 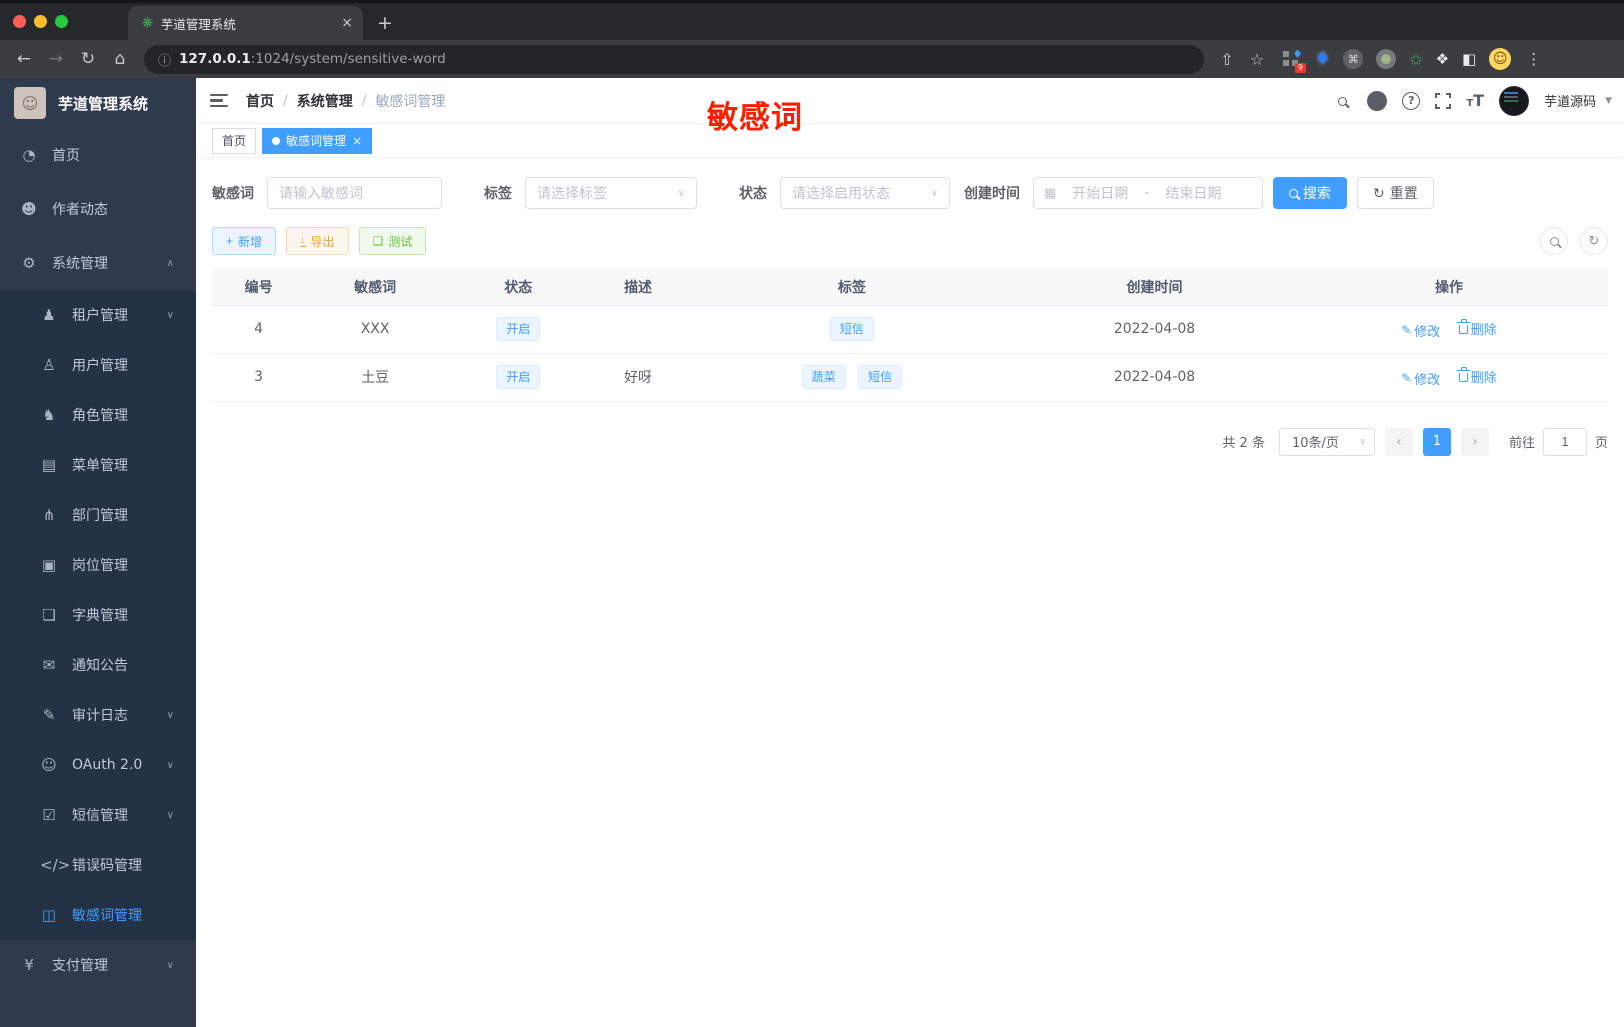 What do you see at coordinates (392, 241) in the screenshot?
I see `test-button: ❏ 测试` at bounding box center [392, 241].